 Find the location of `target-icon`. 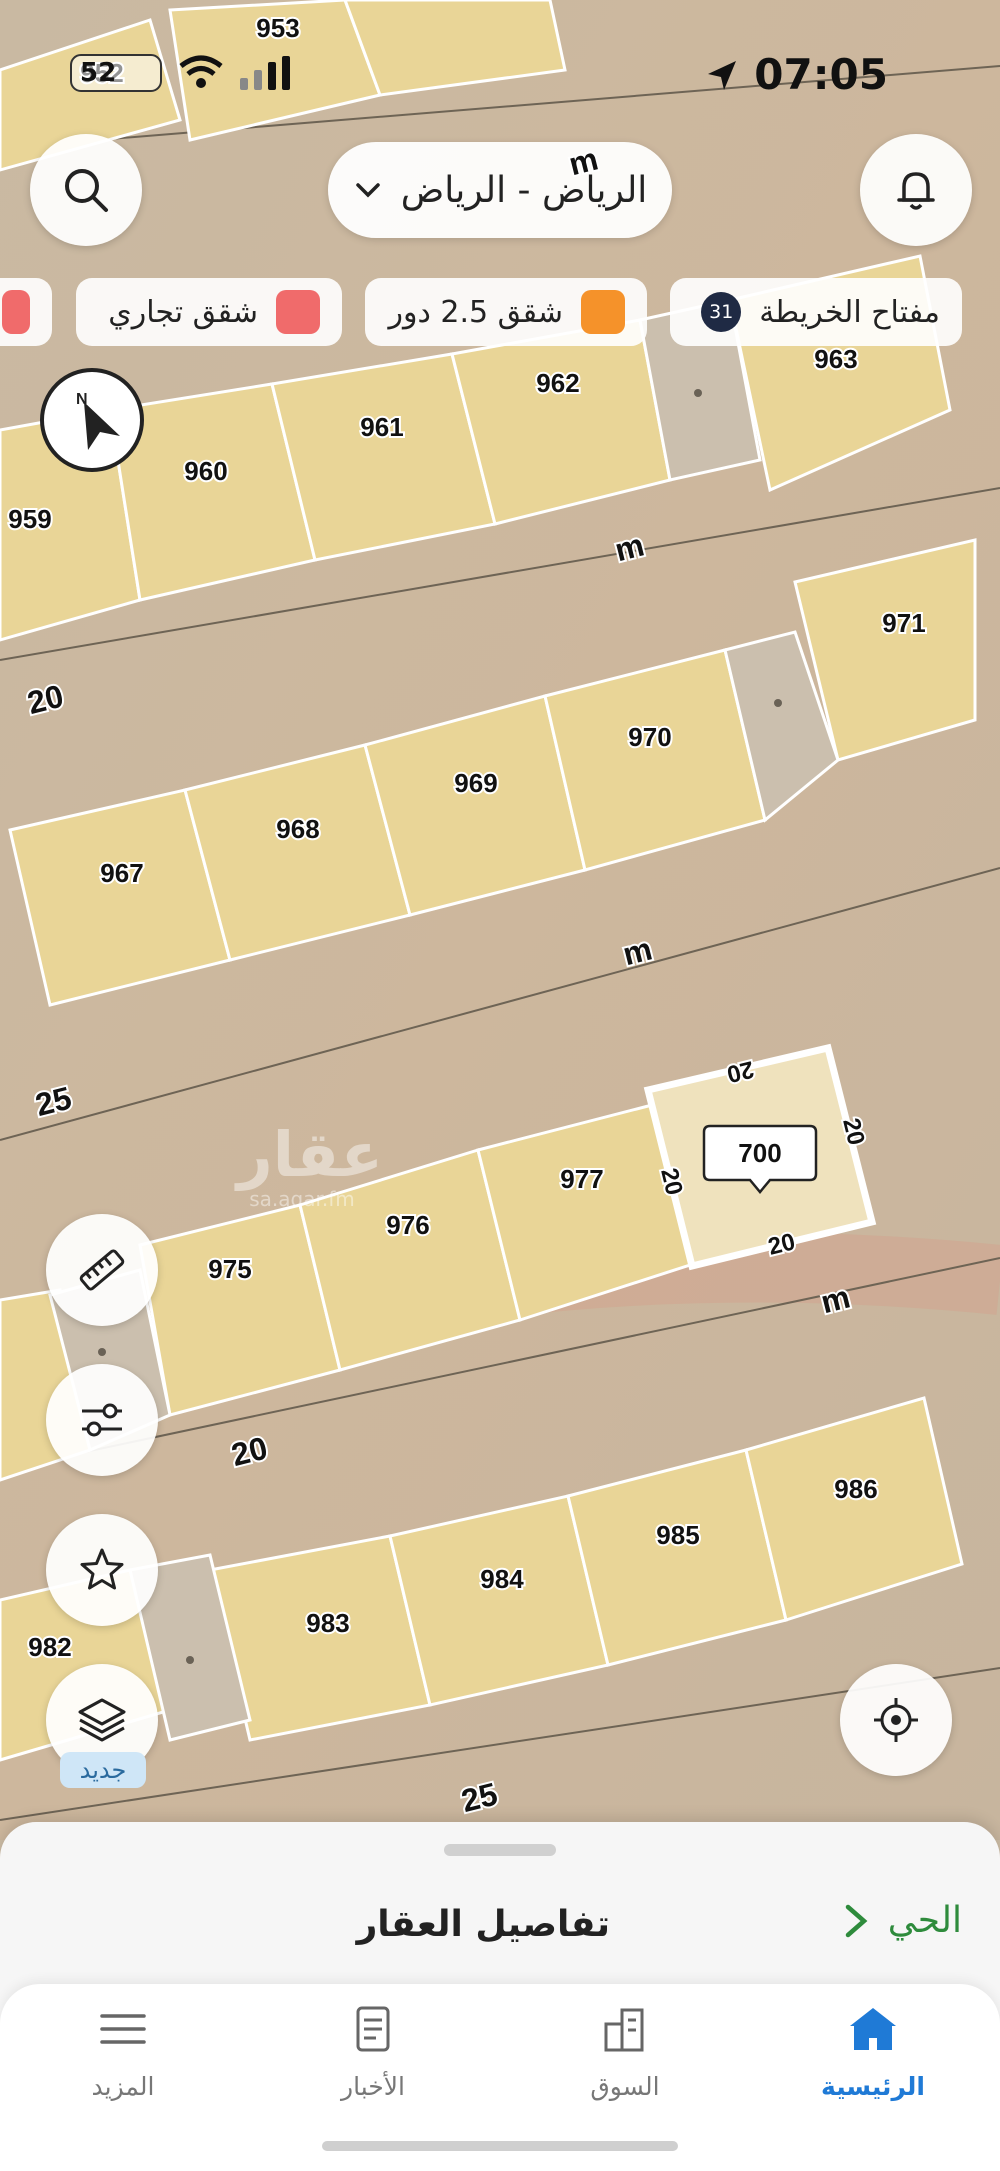

target-icon is located at coordinates (896, 1720).